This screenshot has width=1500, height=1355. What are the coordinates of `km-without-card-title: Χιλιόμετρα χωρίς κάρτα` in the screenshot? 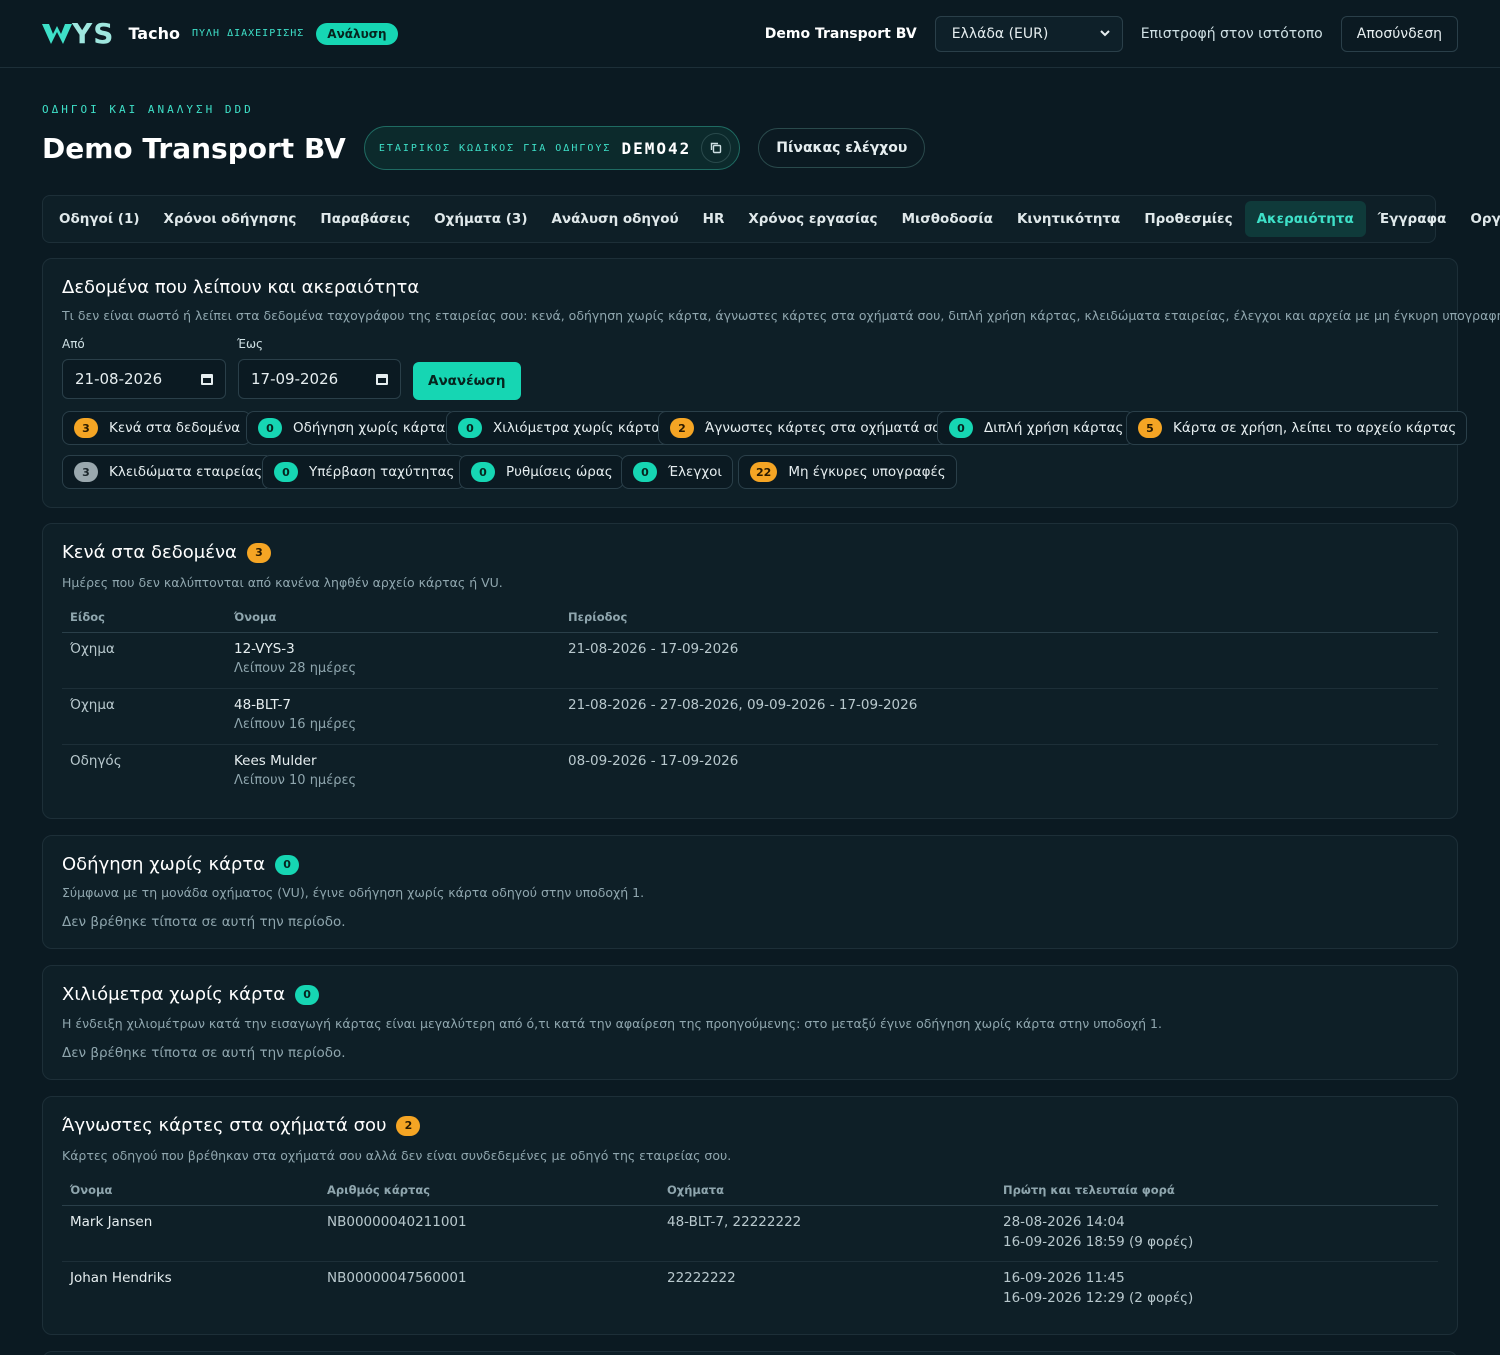 It's located at (174, 994).